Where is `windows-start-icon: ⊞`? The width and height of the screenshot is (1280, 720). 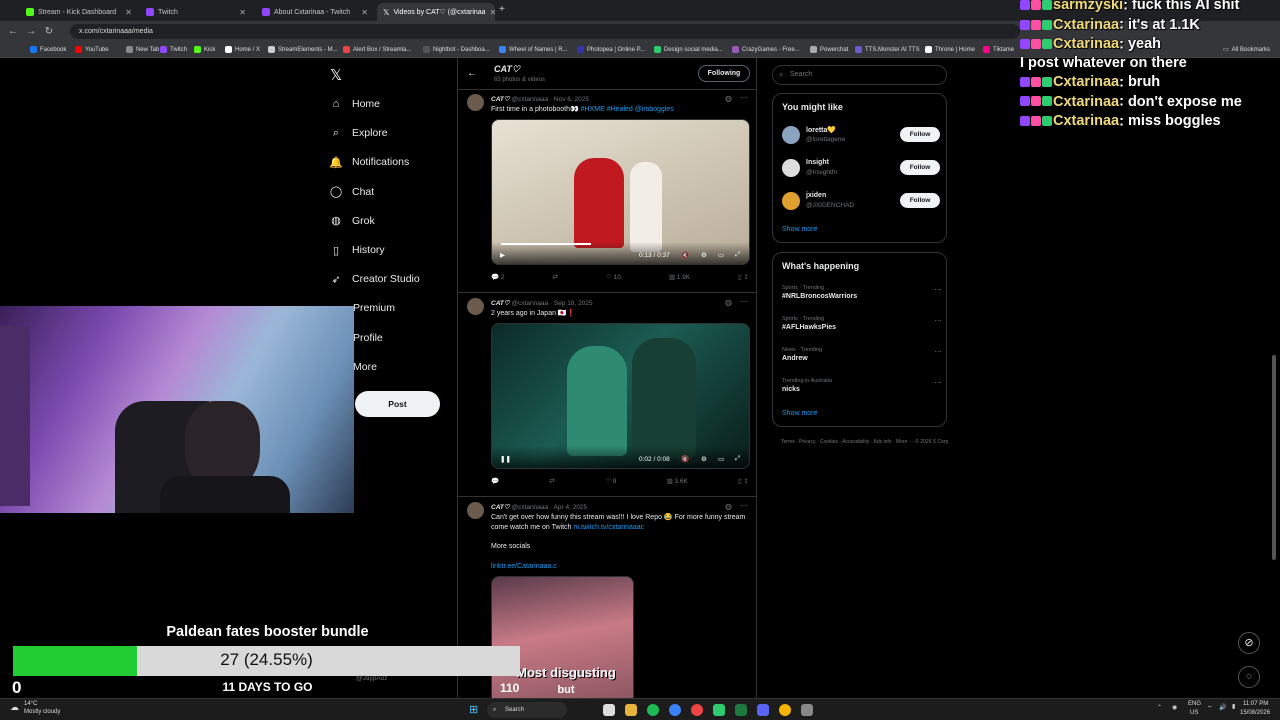 windows-start-icon: ⊞ is located at coordinates (473, 709).